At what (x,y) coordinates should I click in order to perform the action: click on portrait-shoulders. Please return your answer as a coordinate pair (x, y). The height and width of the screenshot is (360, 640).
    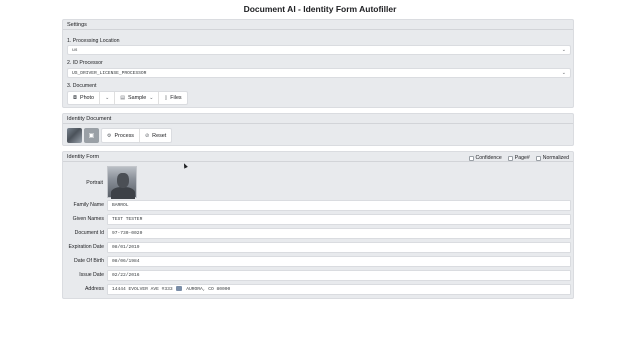
    Looking at the image, I should click on (123, 193).